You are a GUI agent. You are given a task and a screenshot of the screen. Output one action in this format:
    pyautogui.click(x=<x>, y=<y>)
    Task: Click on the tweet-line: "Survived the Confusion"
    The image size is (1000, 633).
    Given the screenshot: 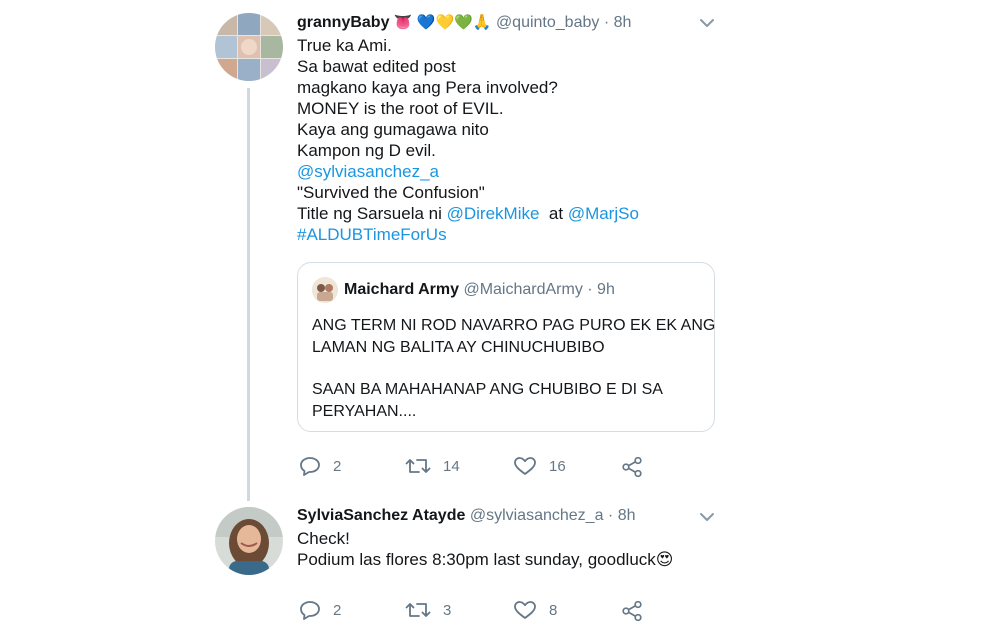 What is the action you would take?
    pyautogui.click(x=391, y=192)
    